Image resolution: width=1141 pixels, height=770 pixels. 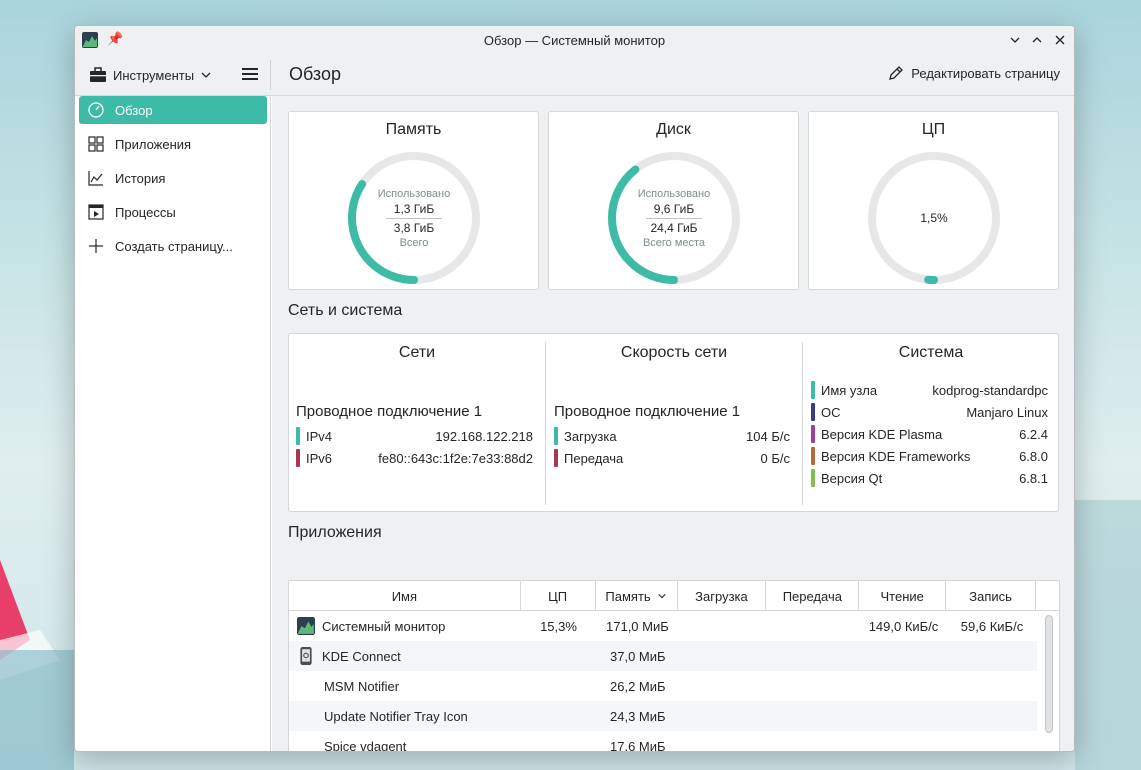 I want to click on network-row-key: IPv6, so click(x=319, y=458).